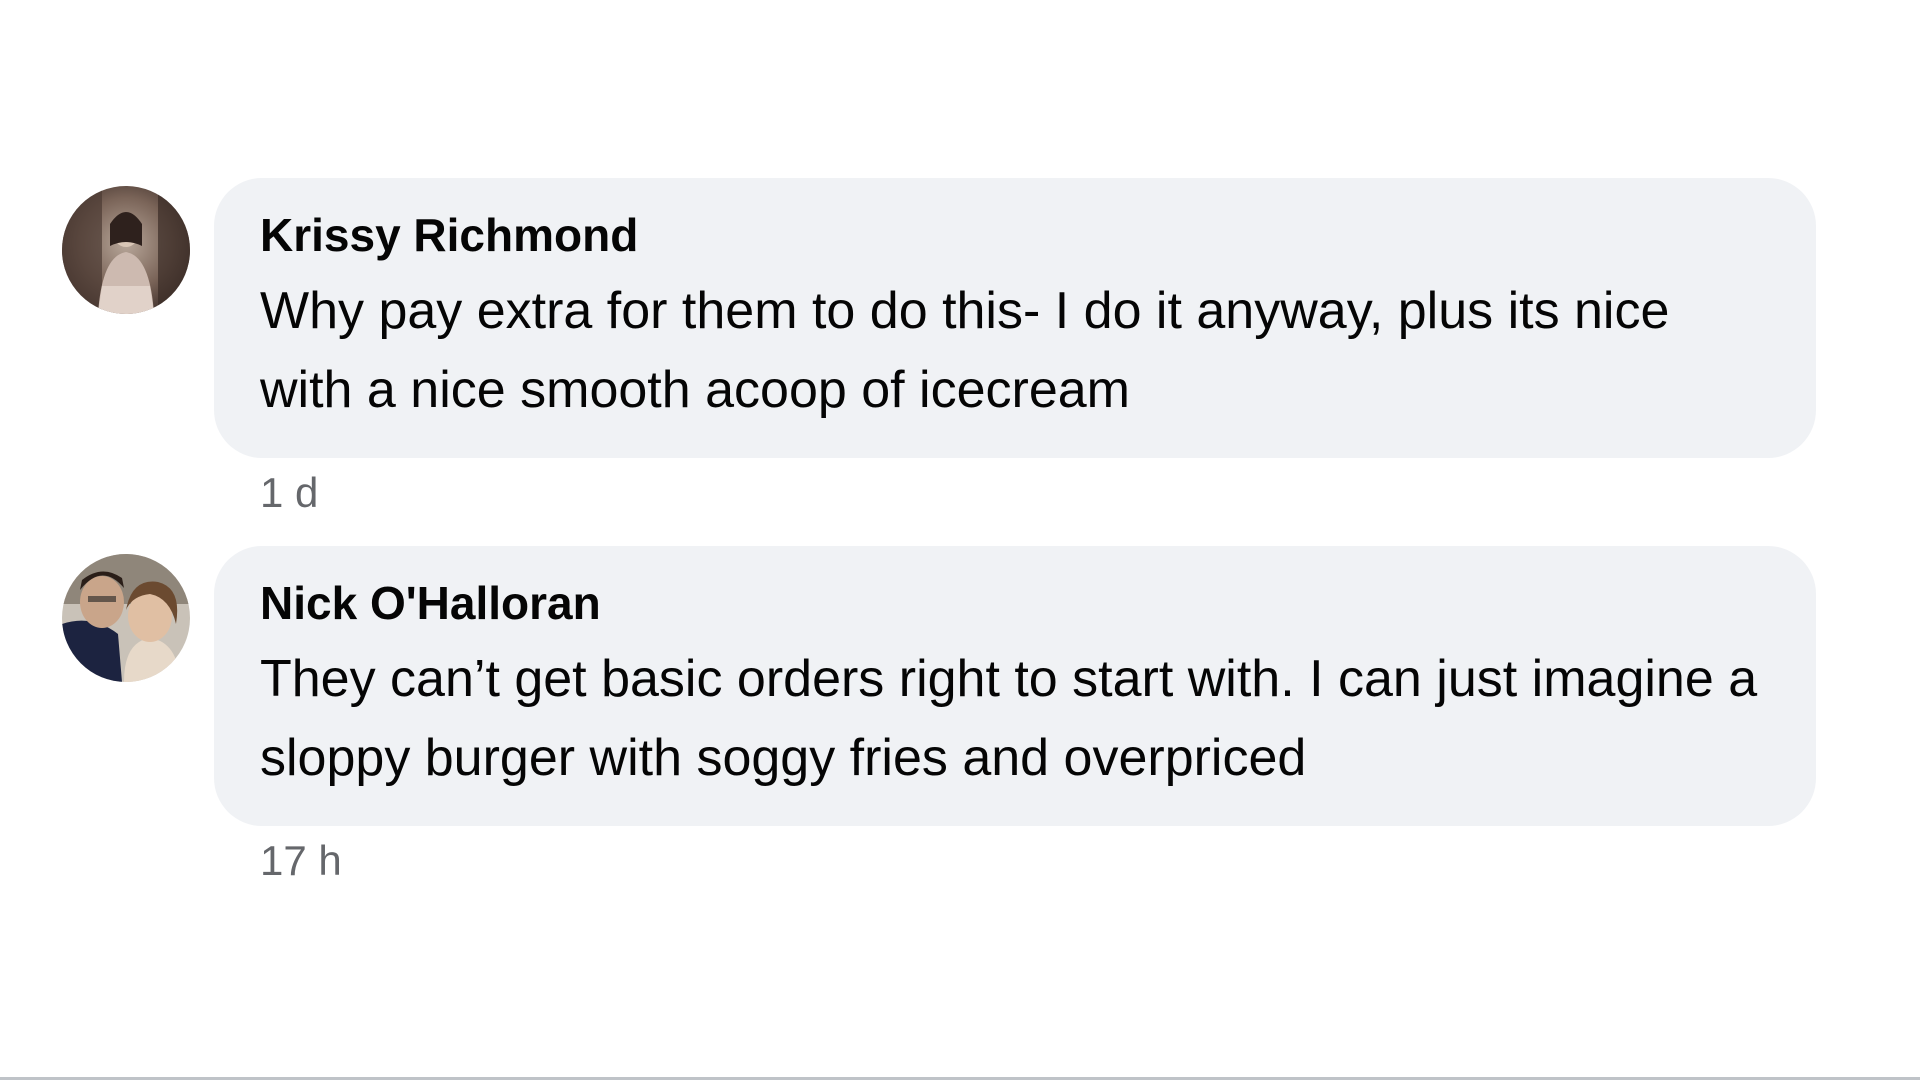 This screenshot has width=1920, height=1080. What do you see at coordinates (289, 493) in the screenshot?
I see `comment-timestamp: 1 d` at bounding box center [289, 493].